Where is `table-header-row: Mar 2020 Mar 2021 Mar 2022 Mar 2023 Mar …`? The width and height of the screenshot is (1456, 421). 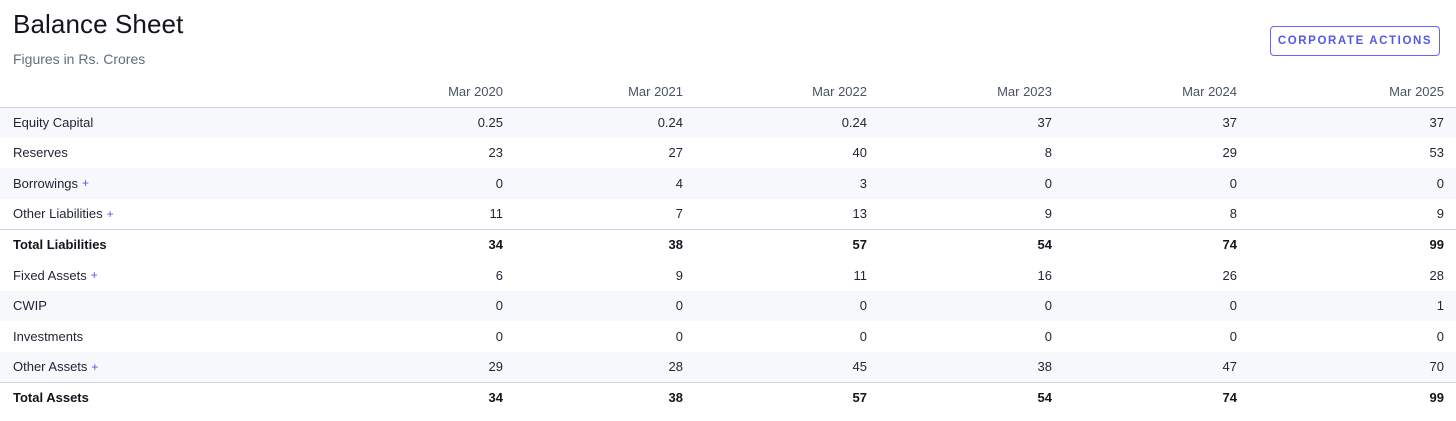 table-header-row: Mar 2020 Mar 2021 Mar 2022 Mar 2023 Mar … is located at coordinates (728, 92).